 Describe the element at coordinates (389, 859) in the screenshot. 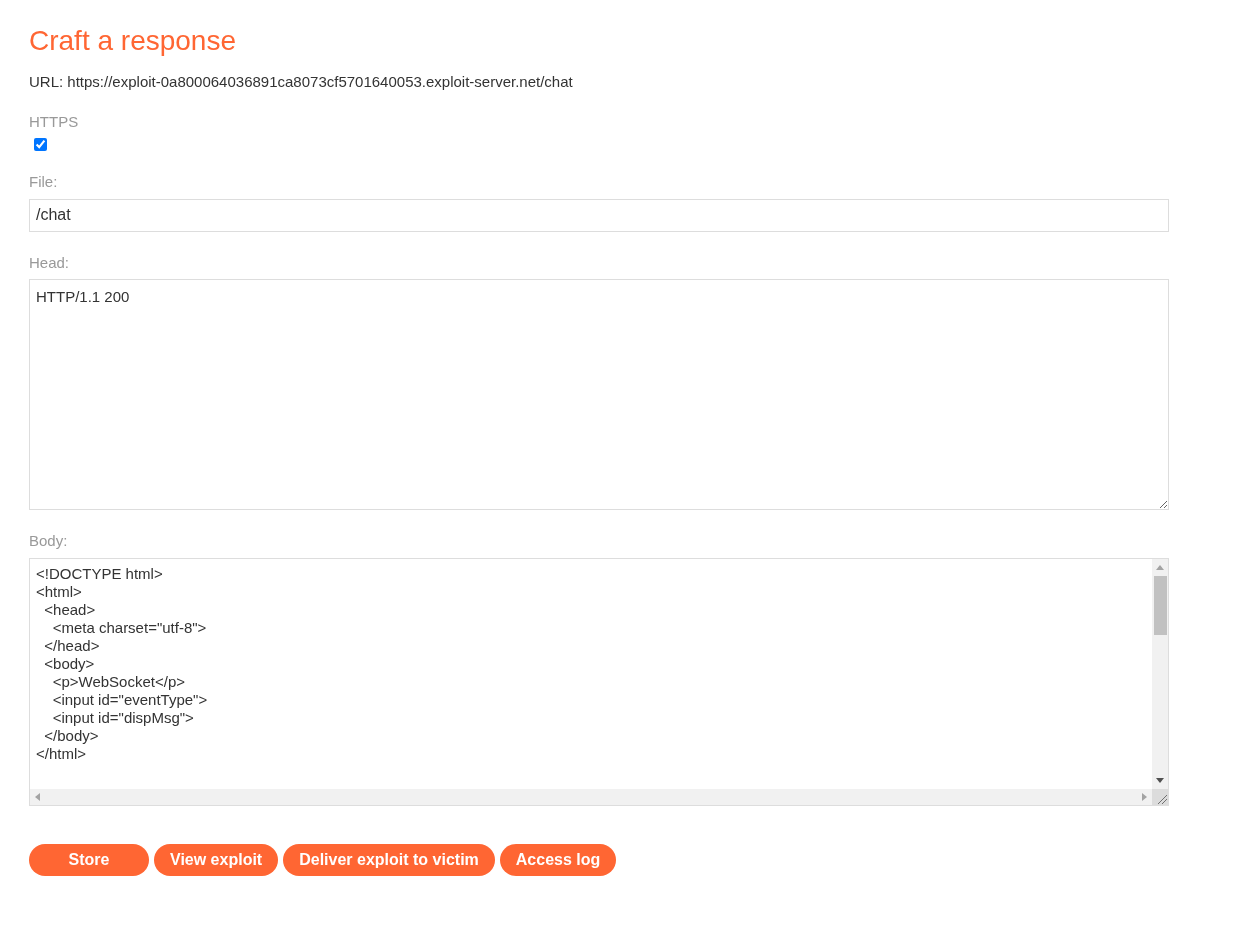

I see `action-button: Deliver exploit to victim` at that location.